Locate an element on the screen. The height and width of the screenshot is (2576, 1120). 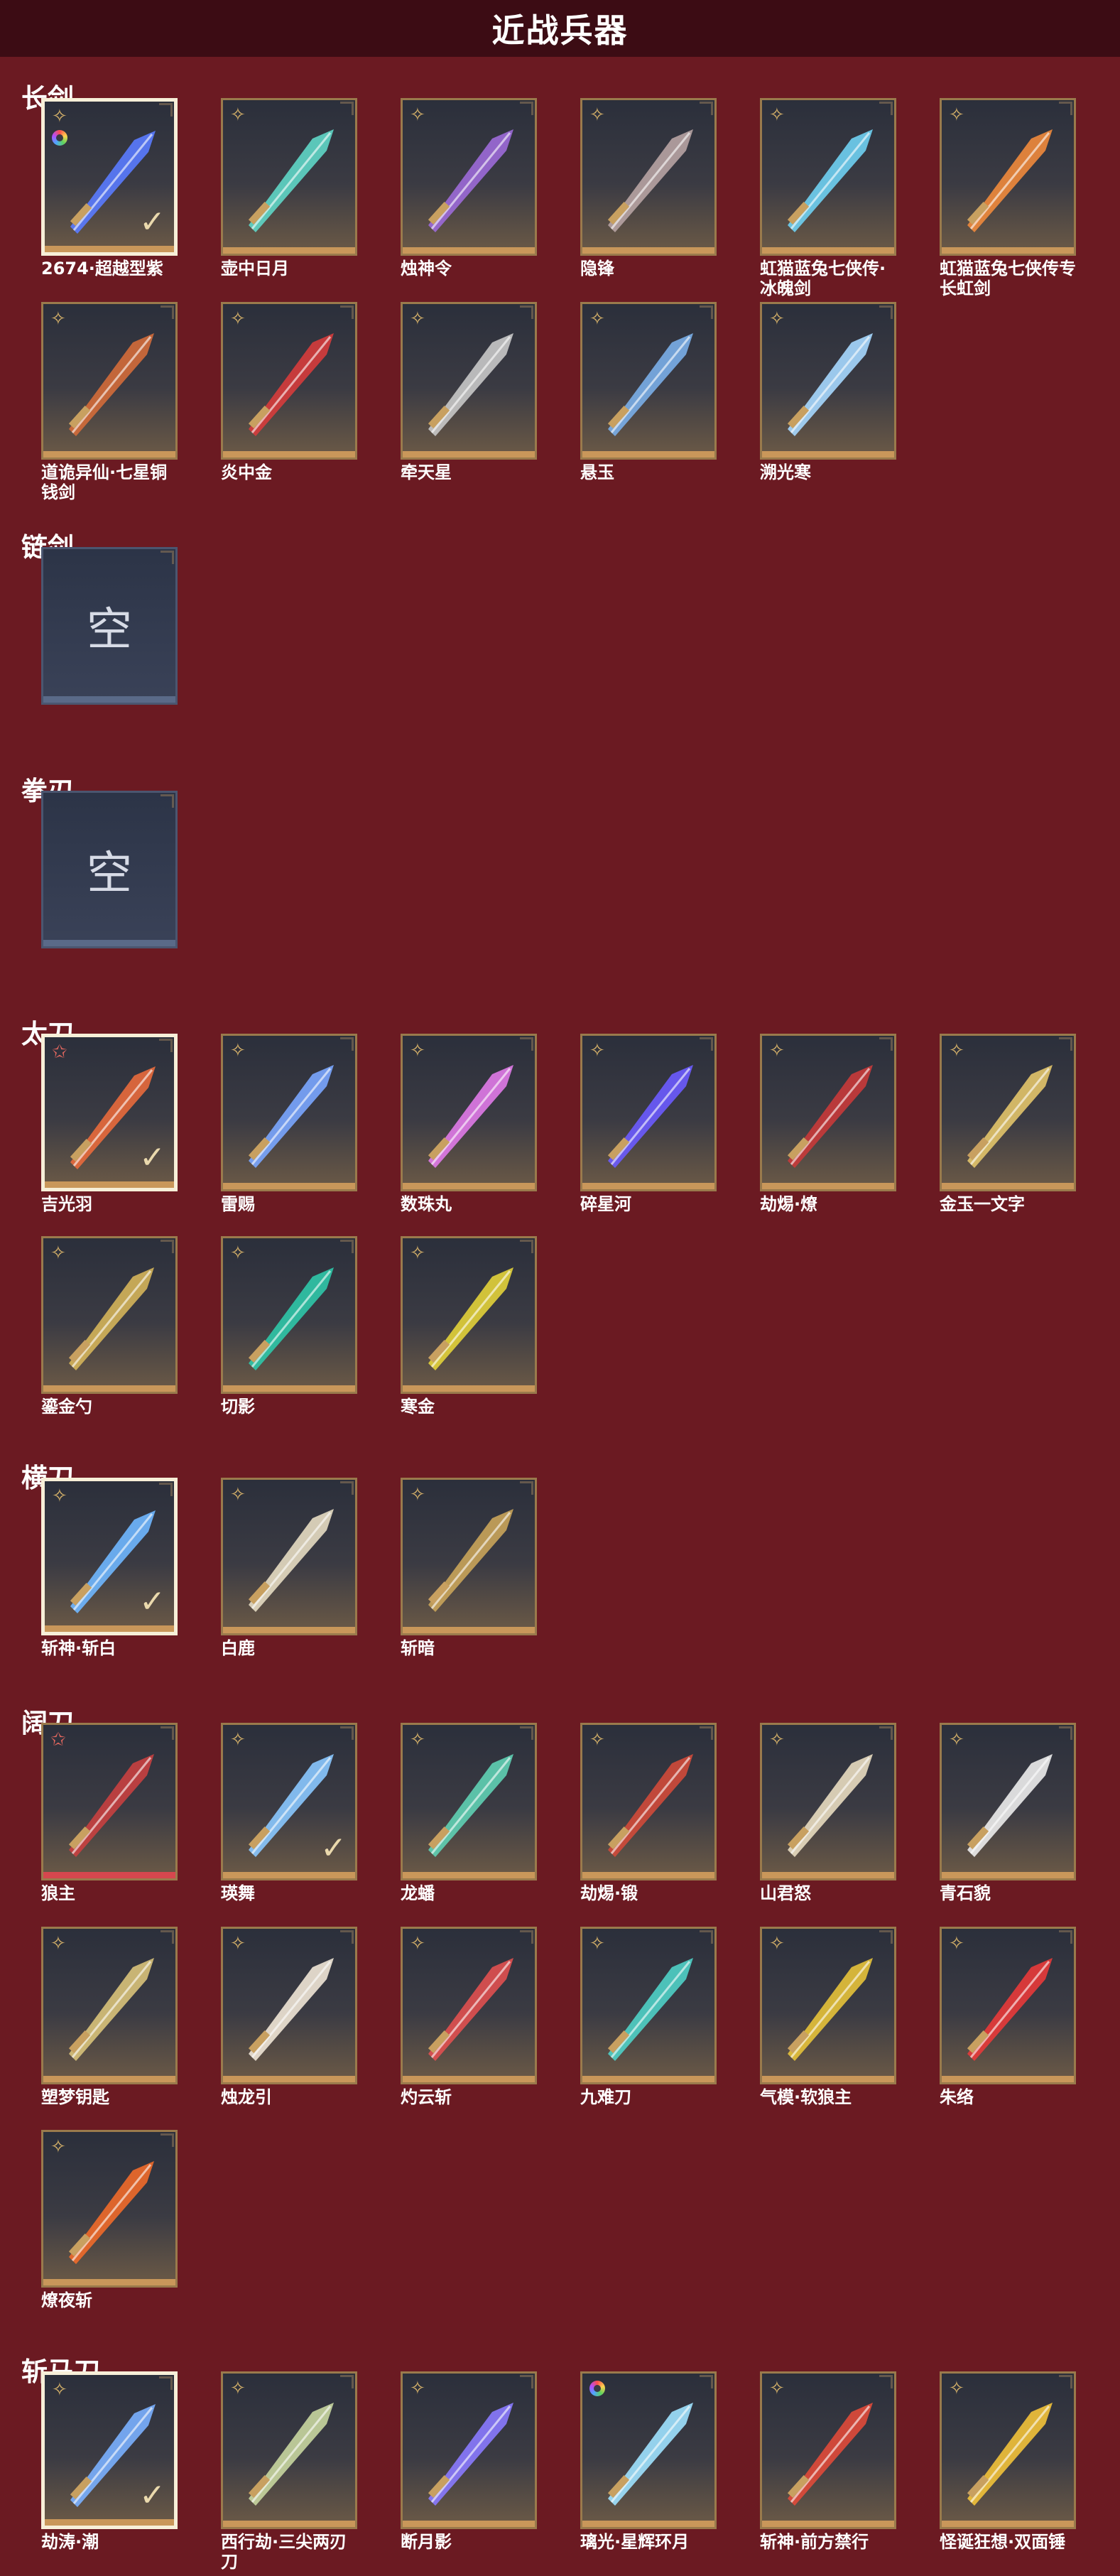
weapon-item: ✧ 气模·软狼主 is located at coordinates (830, 2017).